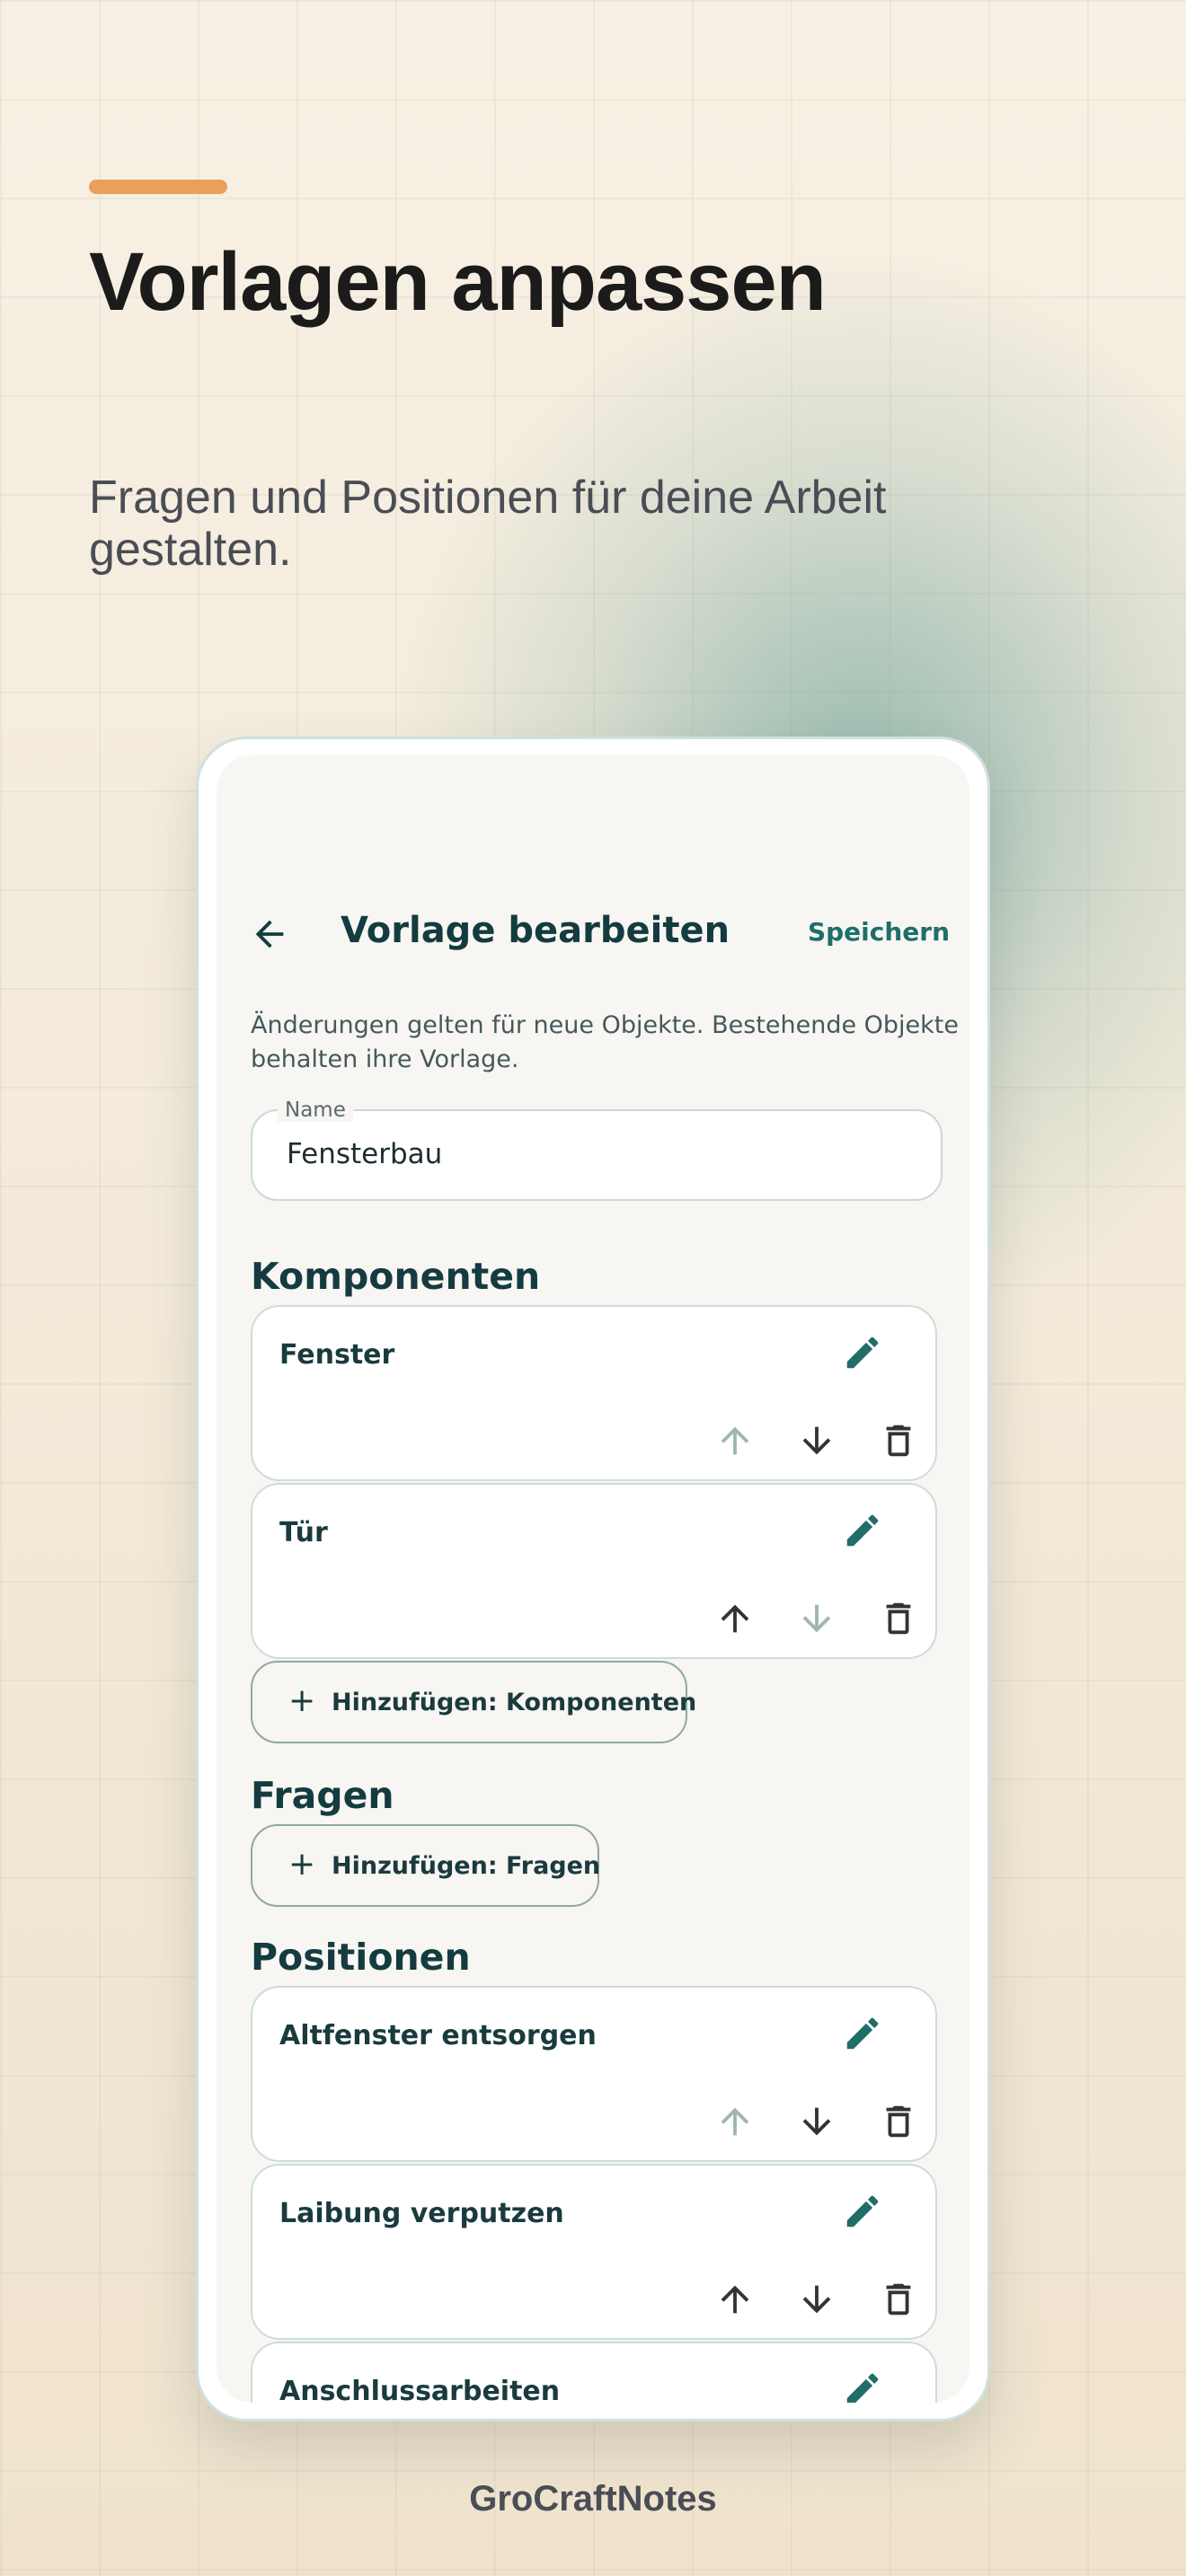 This screenshot has width=1186, height=2576. What do you see at coordinates (421, 2213) in the screenshot?
I see `item-title: Laibung verputzen` at bounding box center [421, 2213].